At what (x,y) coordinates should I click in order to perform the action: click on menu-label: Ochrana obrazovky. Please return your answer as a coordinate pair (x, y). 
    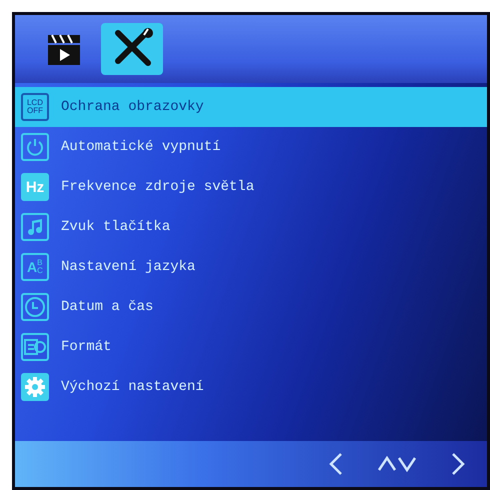
    Looking at the image, I should click on (132, 107).